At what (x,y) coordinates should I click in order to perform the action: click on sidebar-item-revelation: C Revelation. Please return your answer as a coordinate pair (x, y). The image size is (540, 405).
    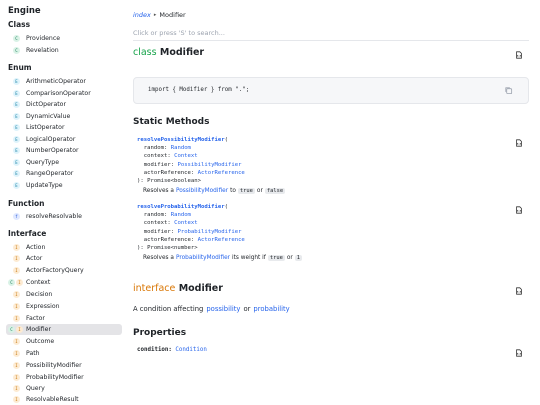
    Looking at the image, I should click on (64, 50).